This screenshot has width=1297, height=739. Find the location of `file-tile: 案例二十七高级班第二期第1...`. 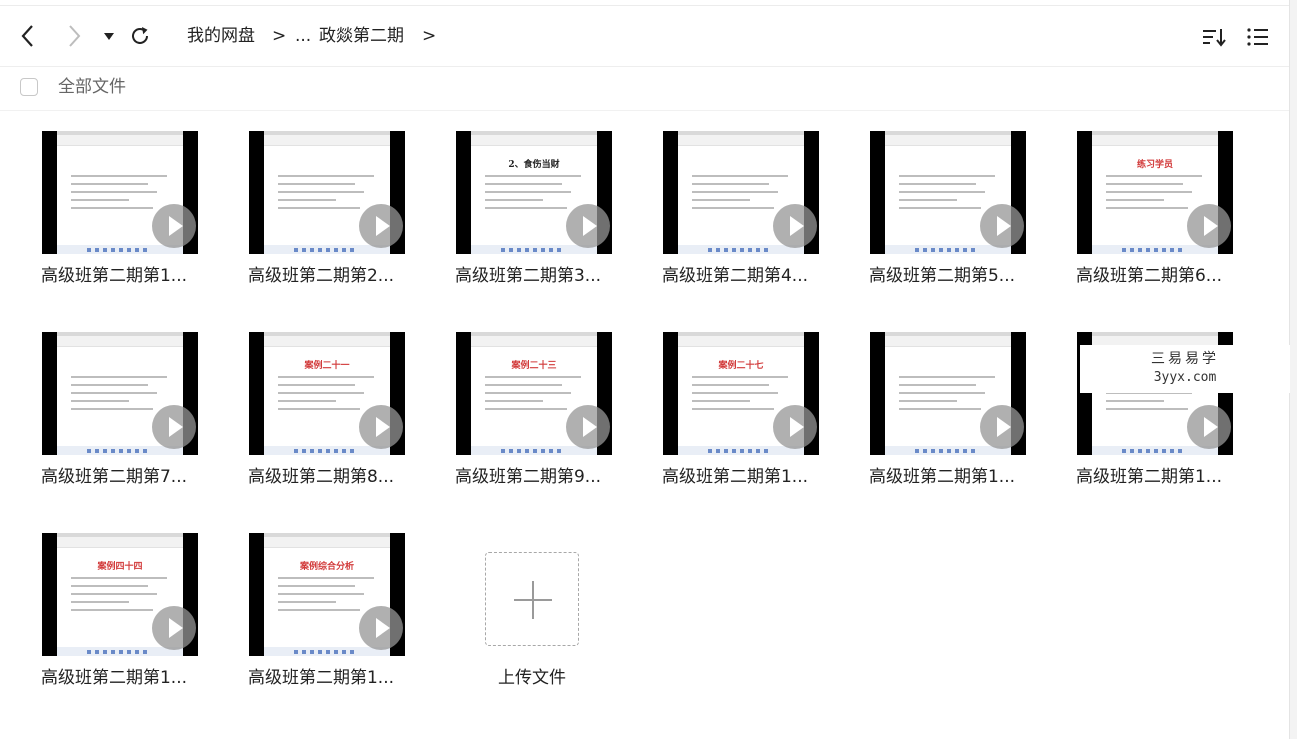

file-tile: 案例二十七高级班第二期第1... is located at coordinates (735, 419).